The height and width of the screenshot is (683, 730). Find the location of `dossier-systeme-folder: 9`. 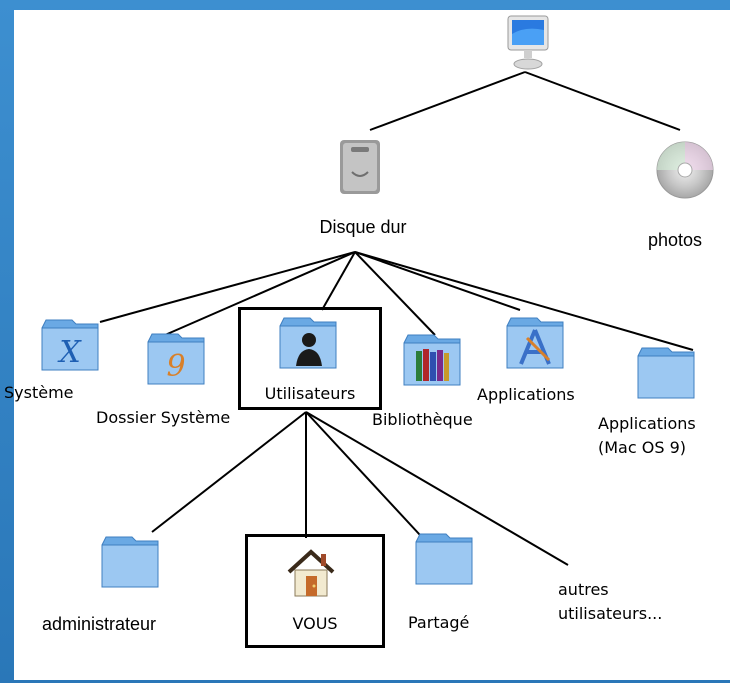

dossier-systeme-folder: 9 is located at coordinates (177, 362).